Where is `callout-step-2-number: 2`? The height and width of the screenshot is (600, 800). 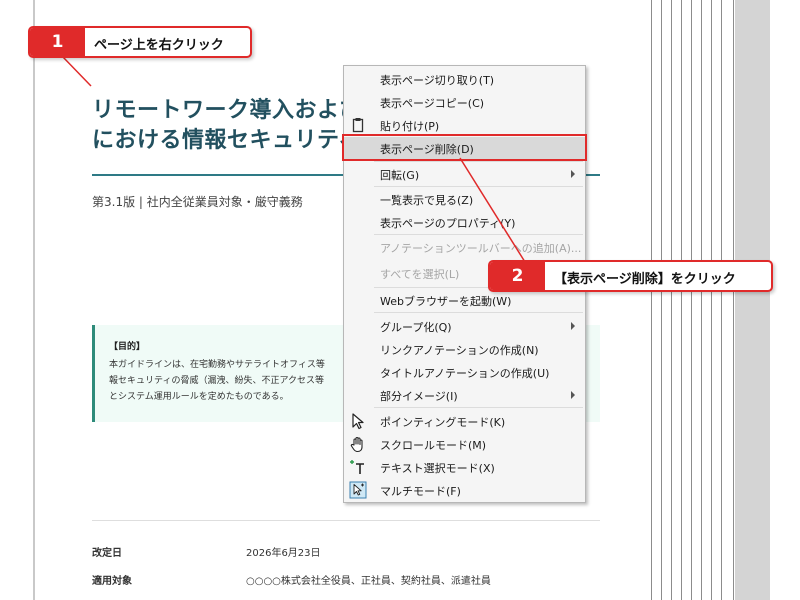 callout-step-2-number: 2 is located at coordinates (517, 276).